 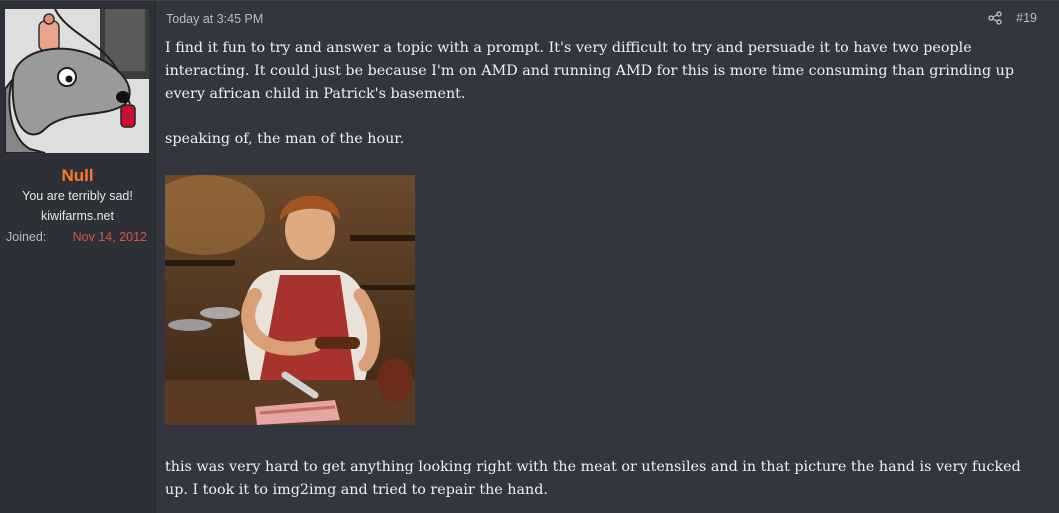 What do you see at coordinates (109, 237) in the screenshot?
I see `joined-date: Nov 14, 2012` at bounding box center [109, 237].